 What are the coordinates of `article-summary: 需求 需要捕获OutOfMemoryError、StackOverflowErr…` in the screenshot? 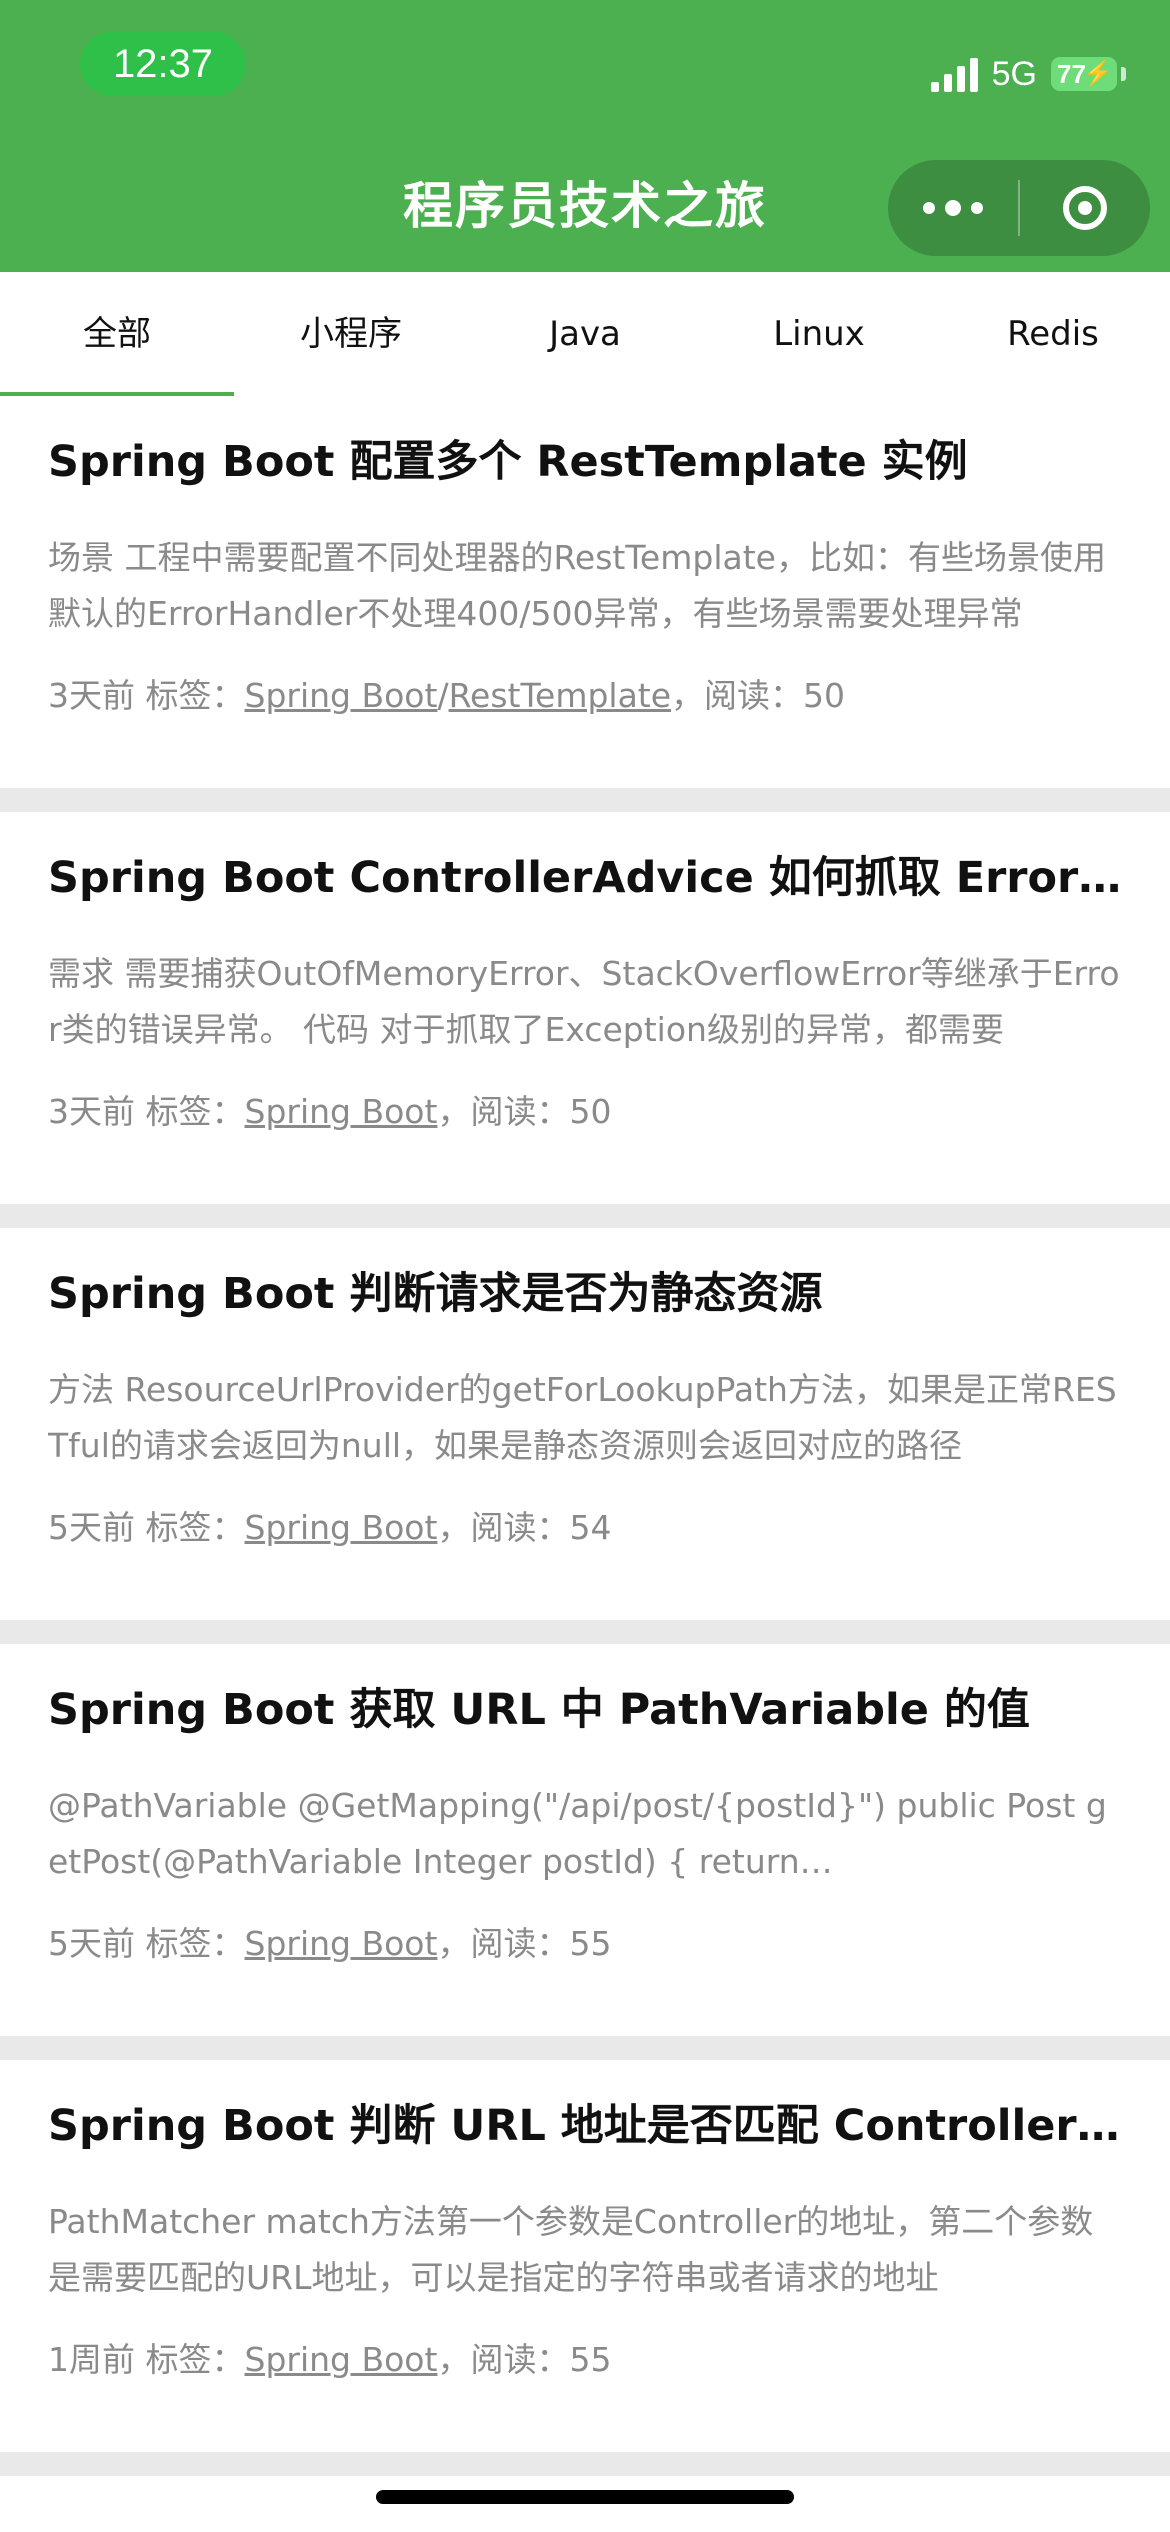 It's located at (584, 1001).